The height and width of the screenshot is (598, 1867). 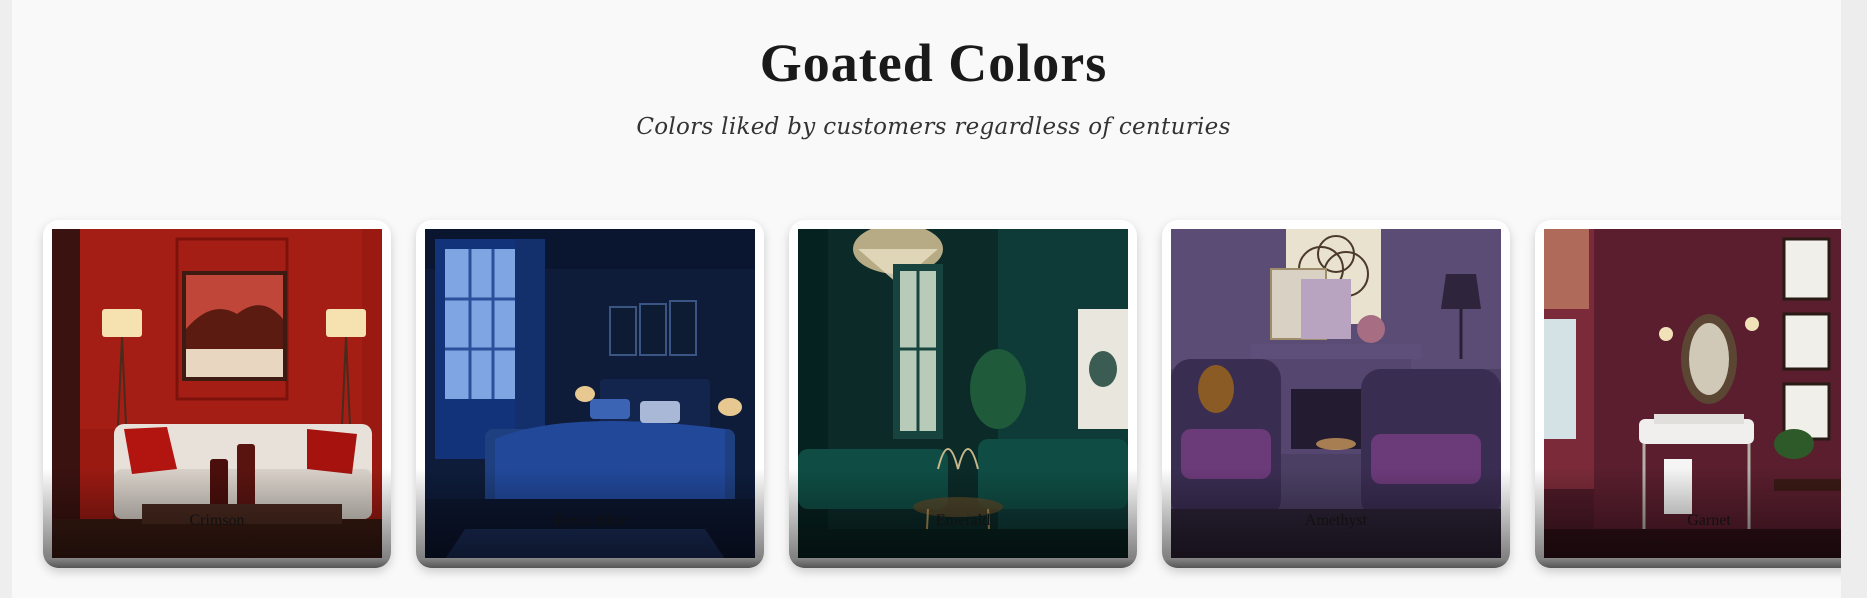 What do you see at coordinates (1709, 520) in the screenshot?
I see `card-label: Garnet` at bounding box center [1709, 520].